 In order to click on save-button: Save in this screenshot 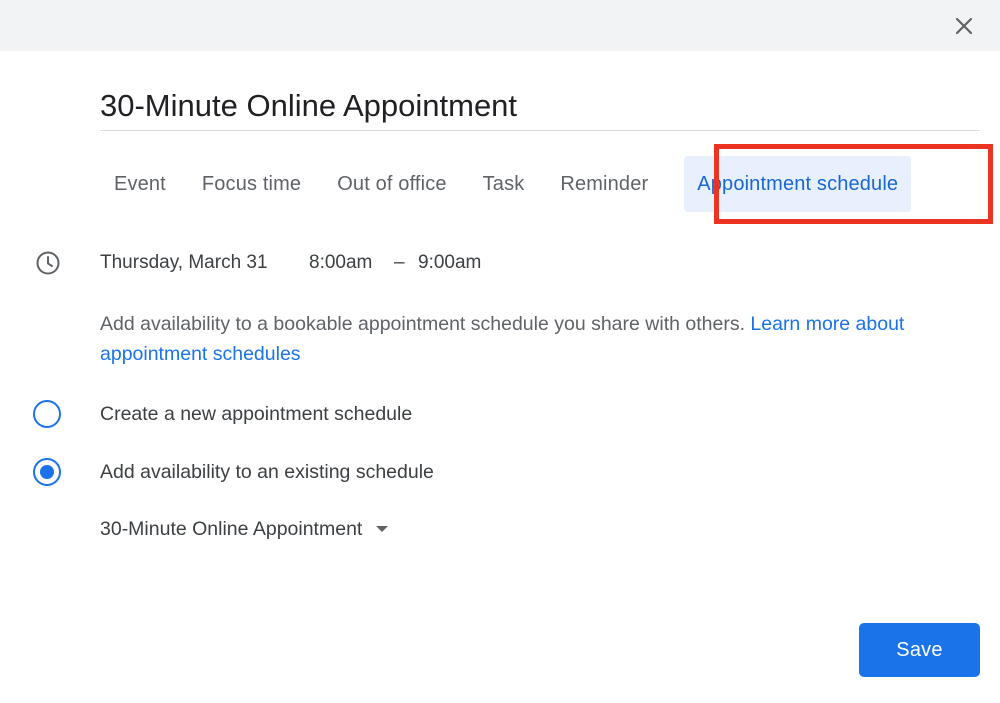, I will do `click(919, 650)`.